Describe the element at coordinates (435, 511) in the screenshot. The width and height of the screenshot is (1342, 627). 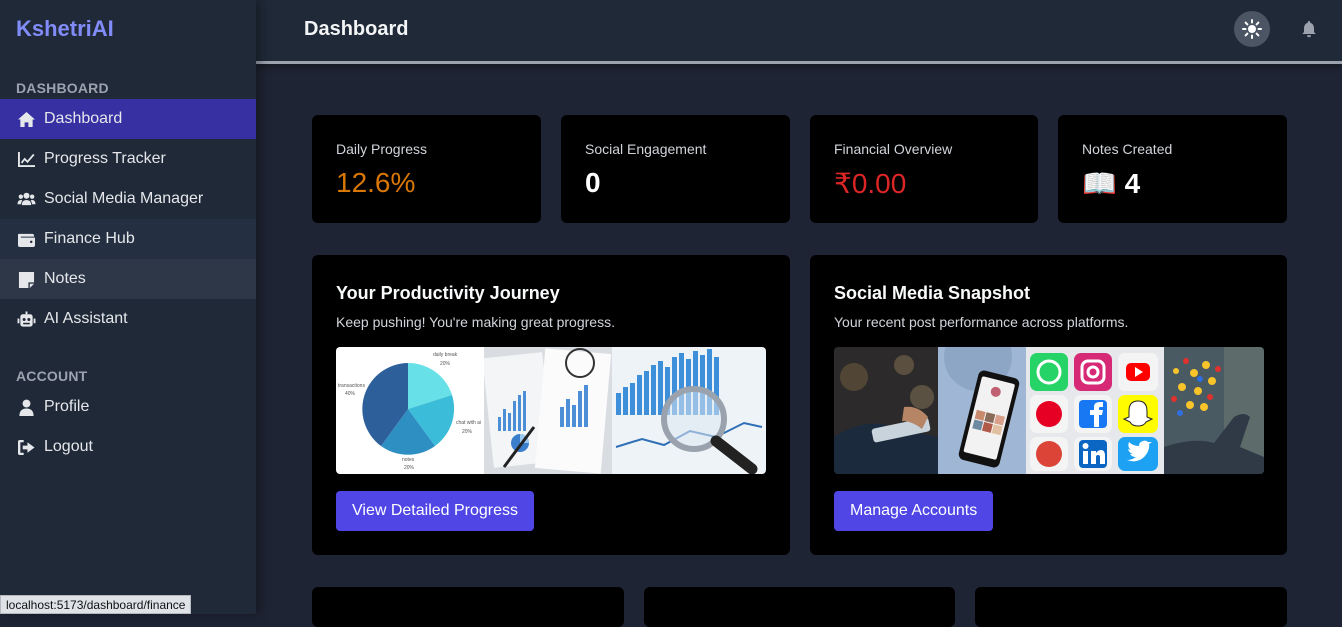
I see `view-detailed-progress-button: View Detailed Progress` at that location.